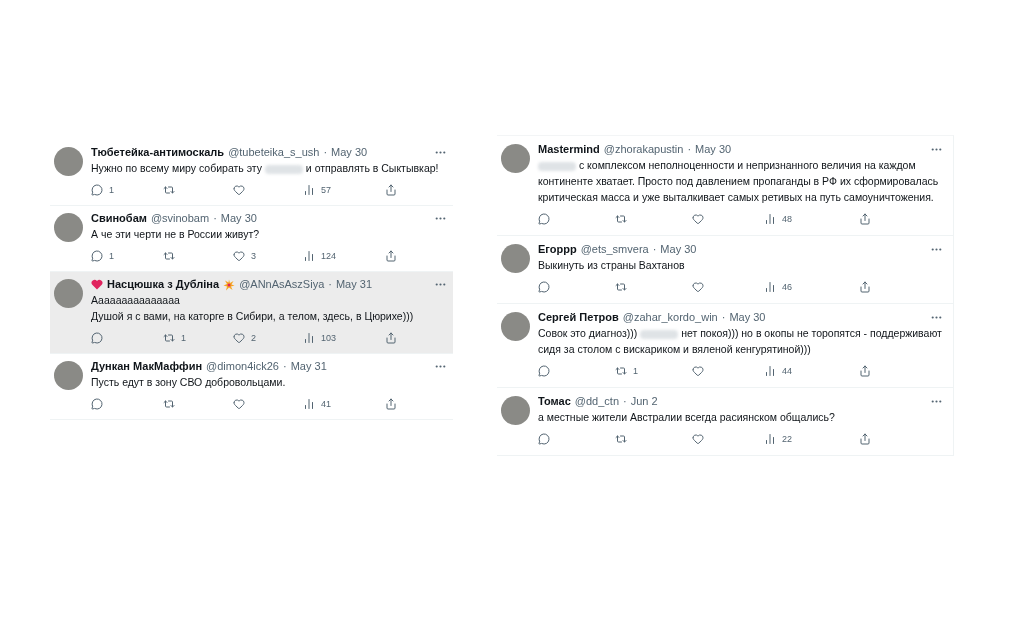  I want to click on user-handle: @tubeteika_s_ush, so click(274, 152).